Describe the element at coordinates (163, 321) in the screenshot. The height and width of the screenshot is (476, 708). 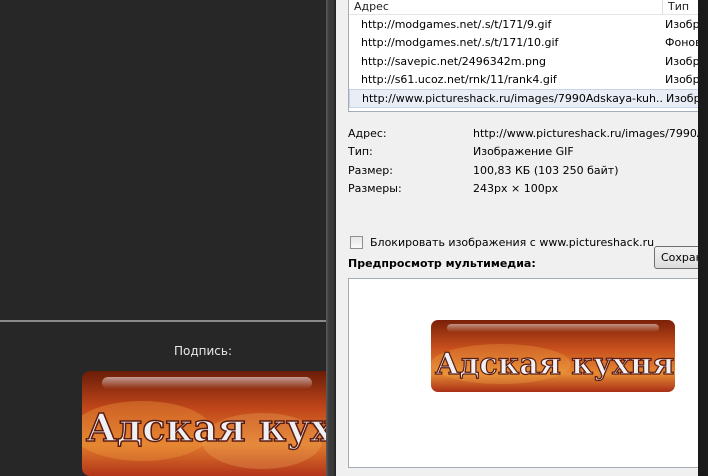
I see `divider` at that location.